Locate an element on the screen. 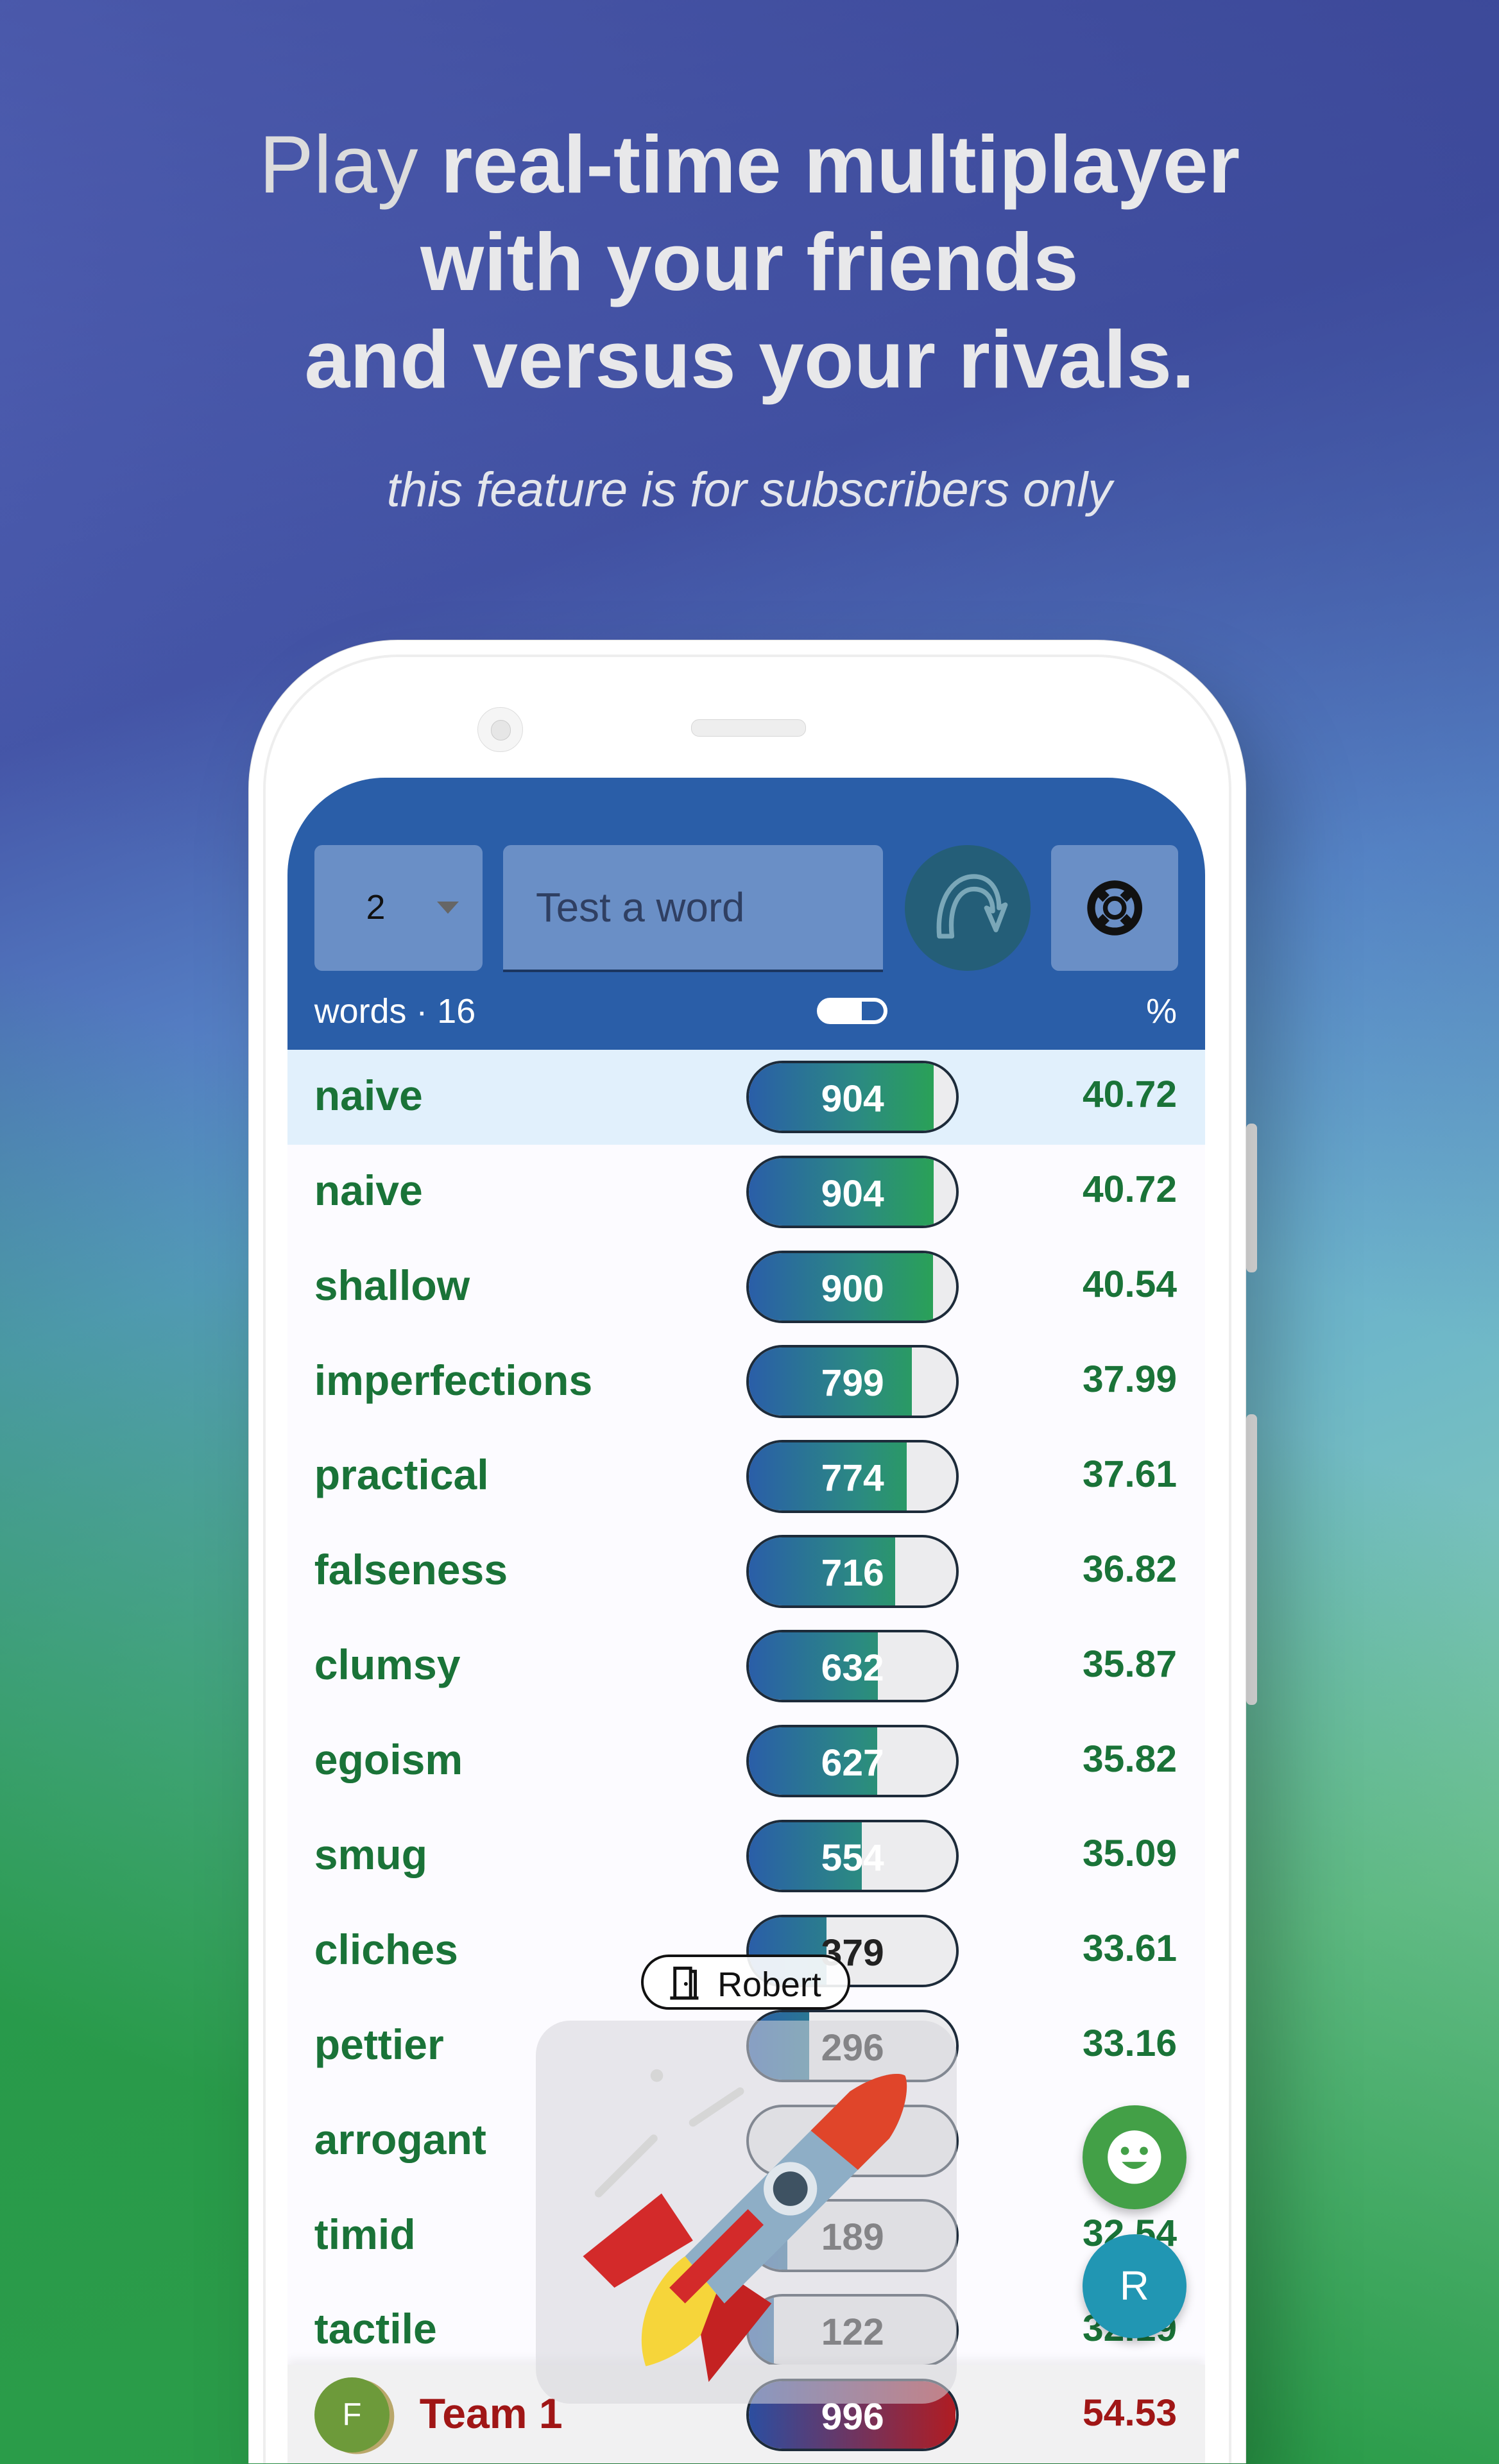  percent-value: 35.09 is located at coordinates (1129, 1854).